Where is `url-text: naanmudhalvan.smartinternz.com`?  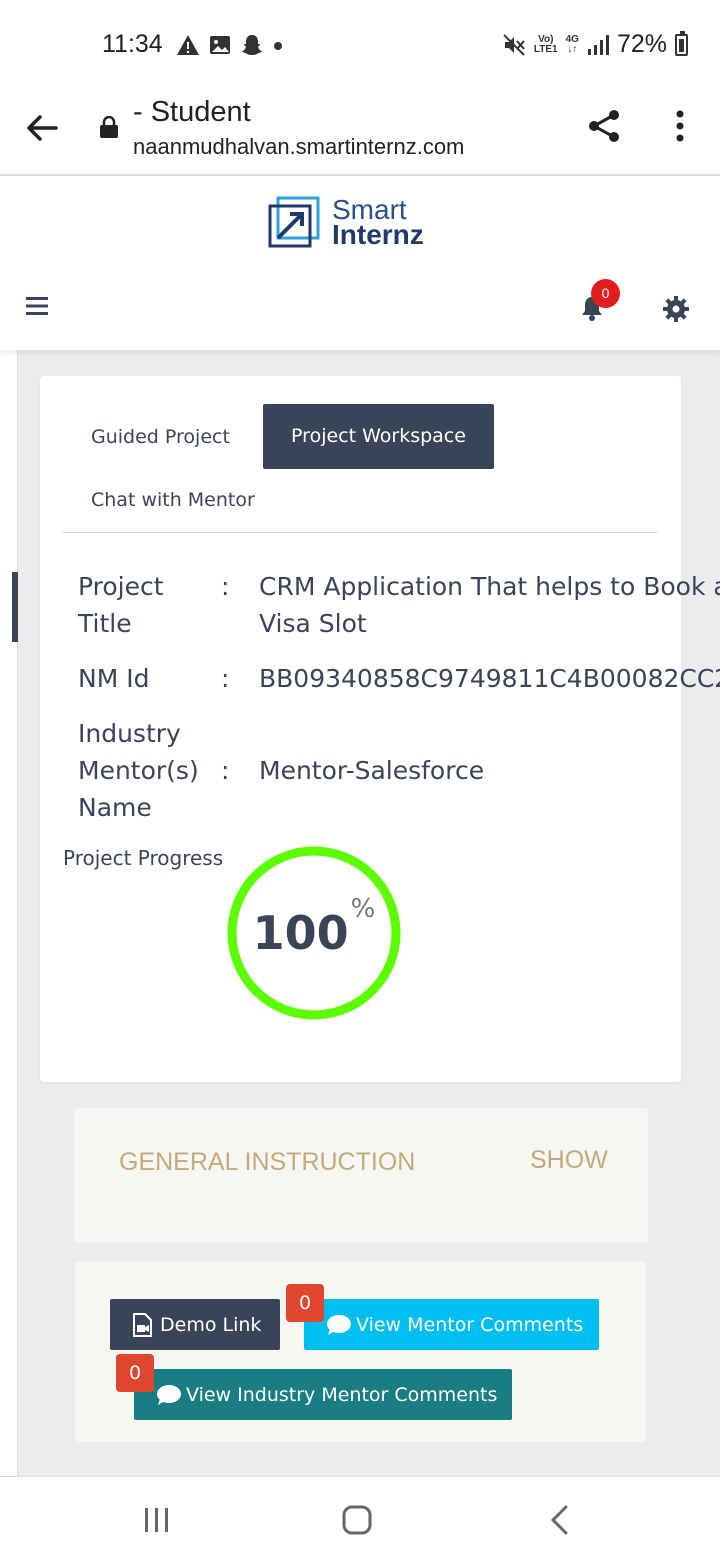
url-text: naanmudhalvan.smartinternz.com is located at coordinates (298, 147).